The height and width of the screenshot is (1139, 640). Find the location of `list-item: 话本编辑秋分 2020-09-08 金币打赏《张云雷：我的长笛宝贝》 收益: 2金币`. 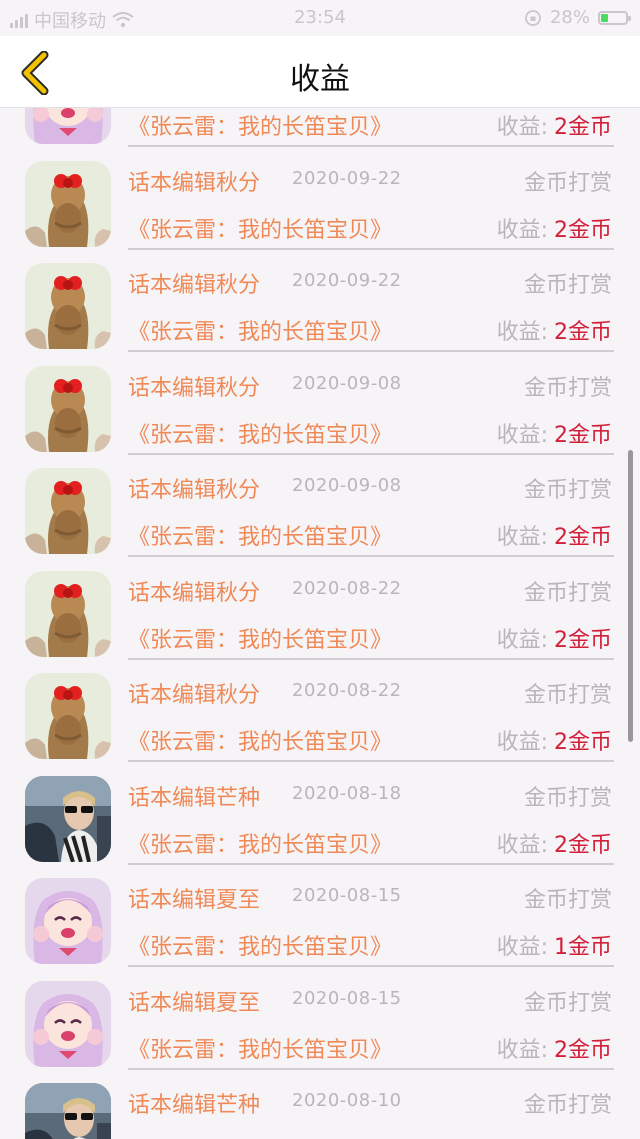

list-item: 话本编辑秋分 2020-09-08 金币打赏《张云雷：我的长笛宝贝》 收益: 2金币 is located at coordinates (320, 409).